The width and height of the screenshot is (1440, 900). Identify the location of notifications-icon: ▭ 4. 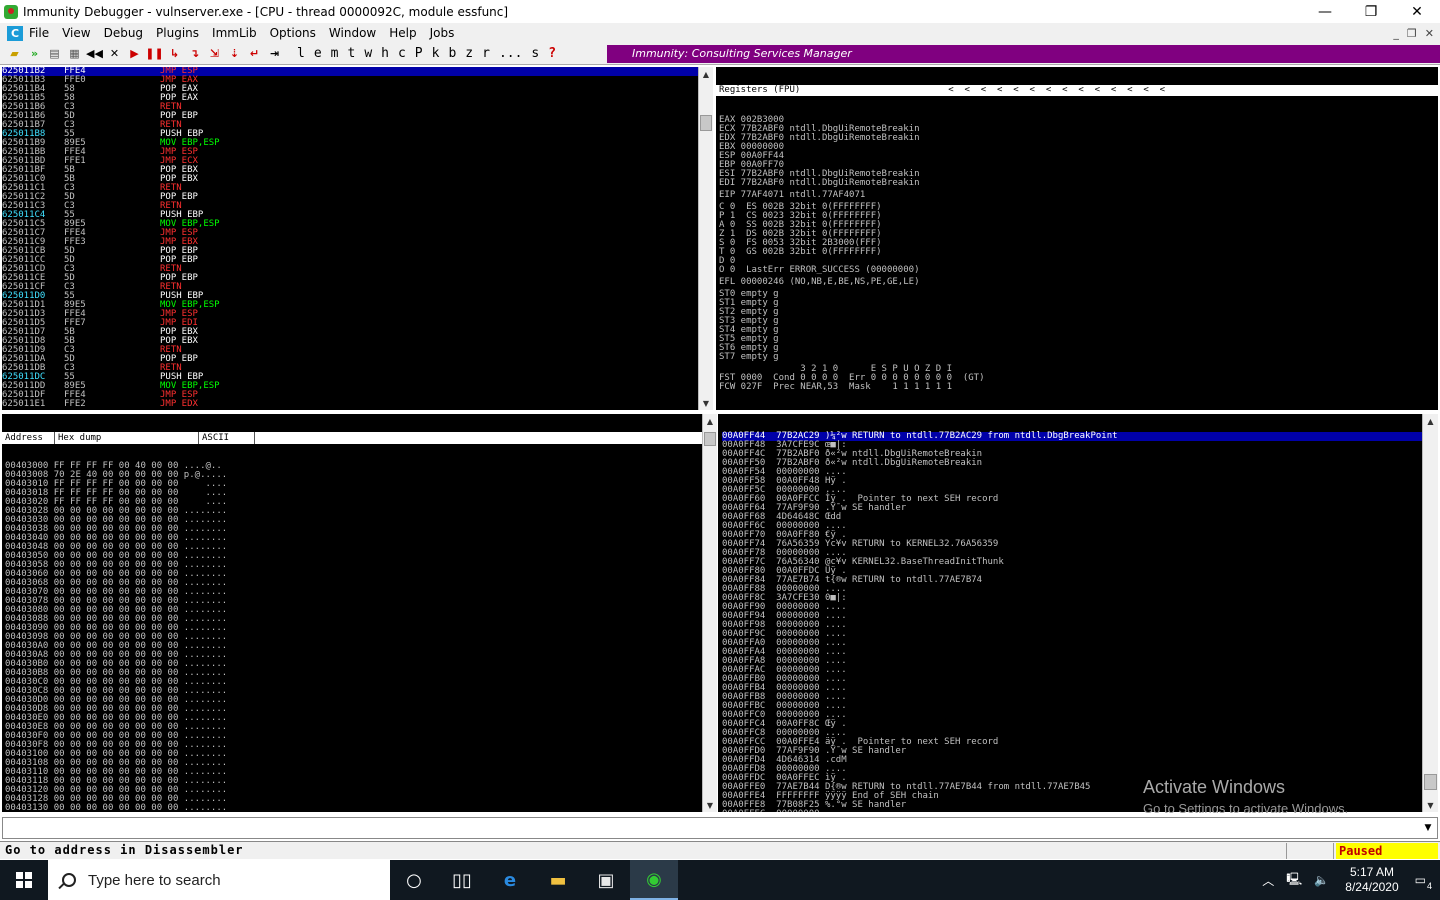
(1423, 882).